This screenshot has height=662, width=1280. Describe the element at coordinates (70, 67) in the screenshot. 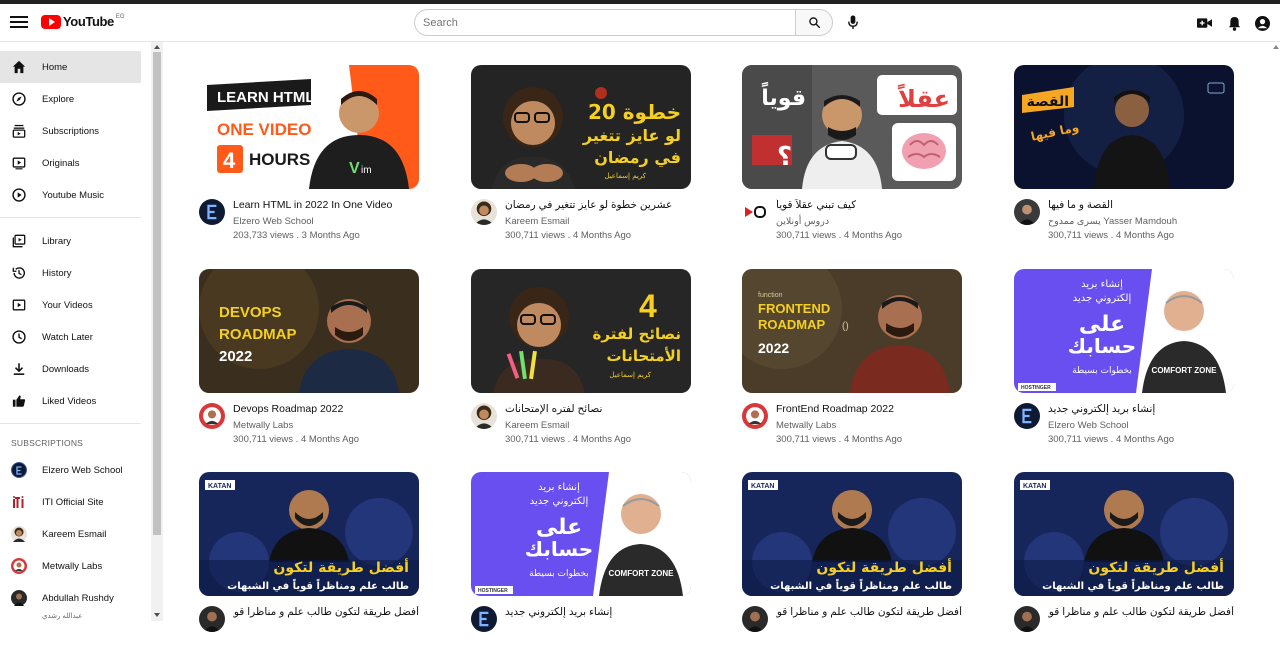

I see `sidebar-item-home: Home` at that location.